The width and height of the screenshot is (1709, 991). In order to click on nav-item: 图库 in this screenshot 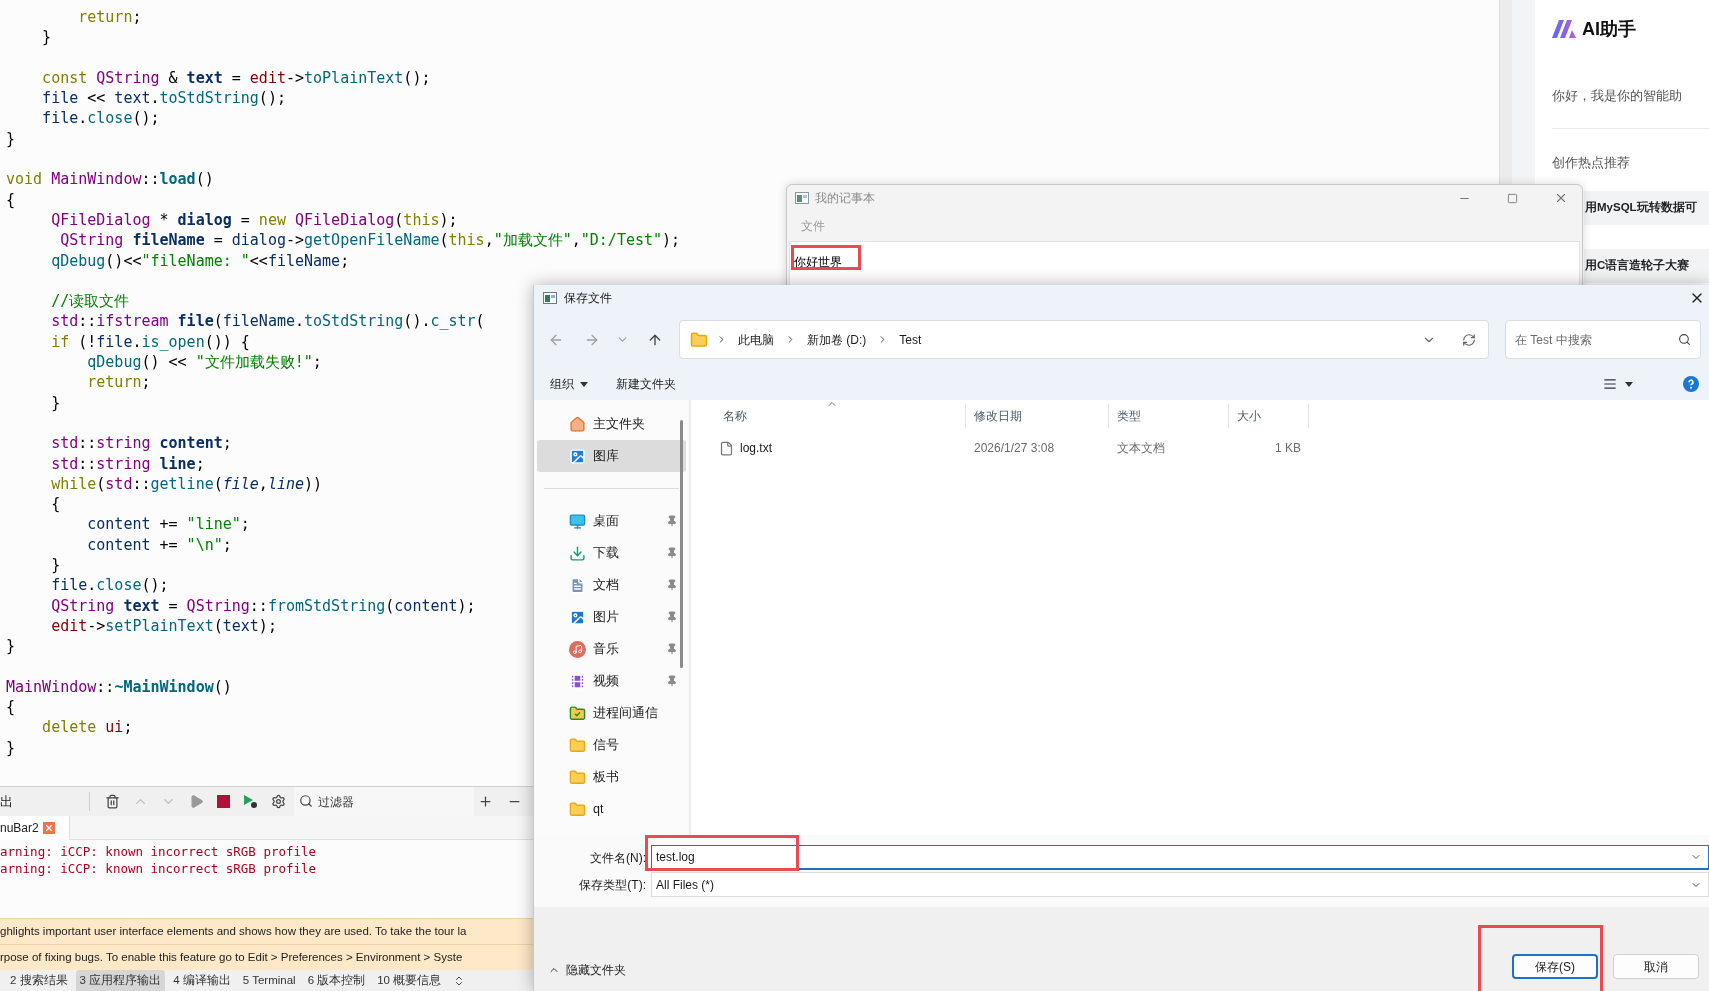, I will do `click(611, 456)`.